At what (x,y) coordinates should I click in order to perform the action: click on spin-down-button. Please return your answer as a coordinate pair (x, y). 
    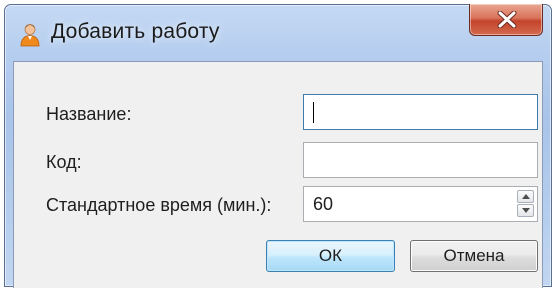
    Looking at the image, I should click on (525, 210).